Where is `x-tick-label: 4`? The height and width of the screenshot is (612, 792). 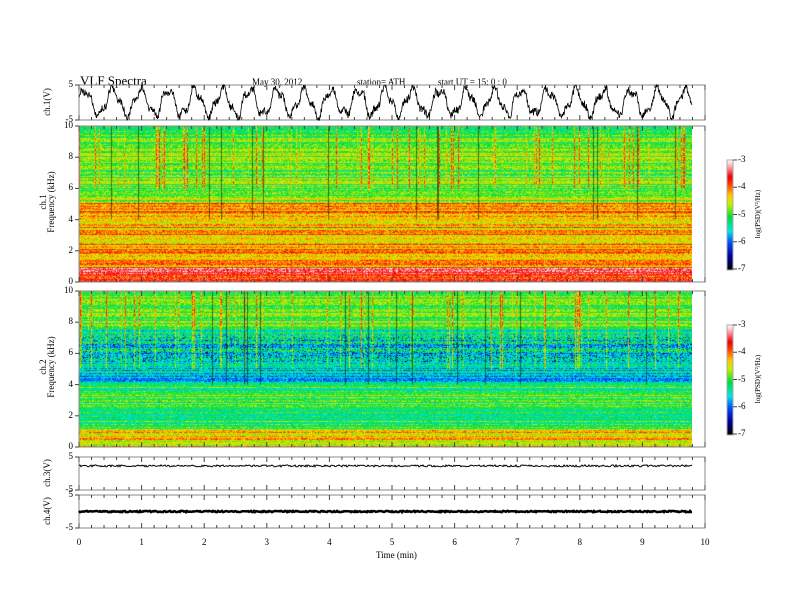 x-tick-label: 4 is located at coordinates (329, 542).